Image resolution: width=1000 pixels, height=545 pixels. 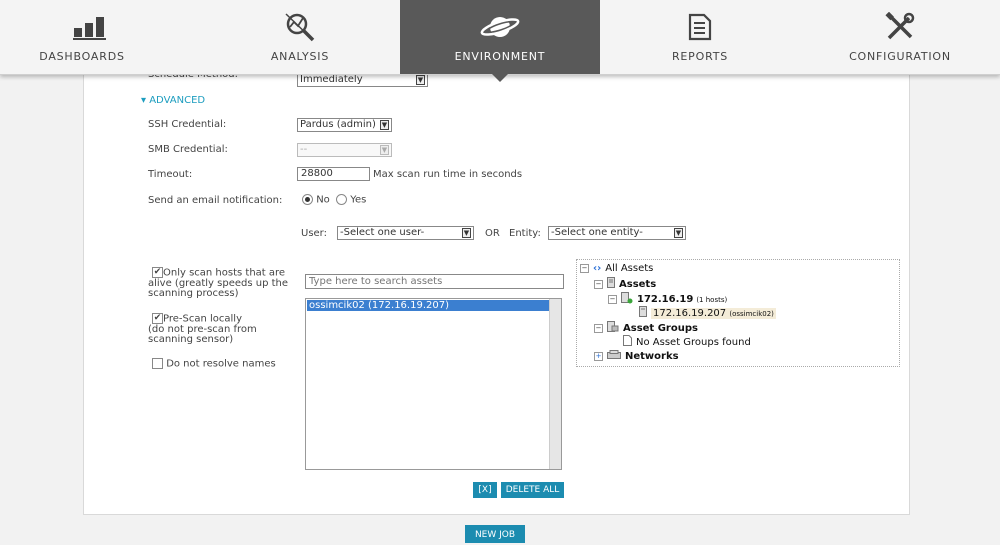 What do you see at coordinates (358, 200) in the screenshot?
I see `email-yes-label: Yes` at bounding box center [358, 200].